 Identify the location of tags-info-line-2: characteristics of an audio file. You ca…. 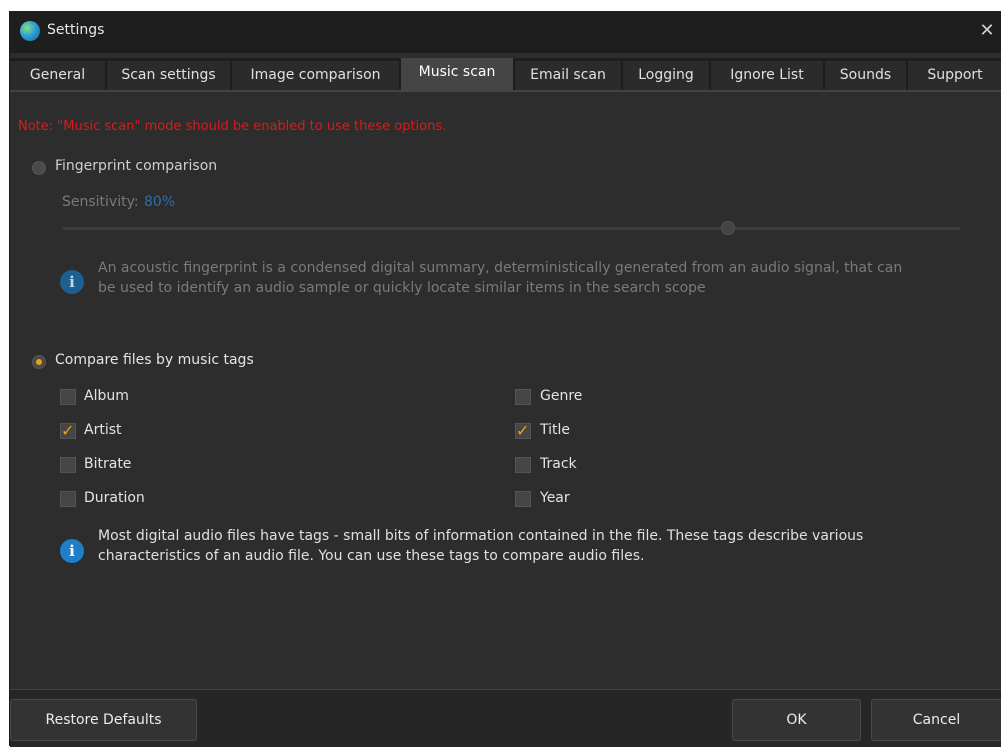
(371, 556).